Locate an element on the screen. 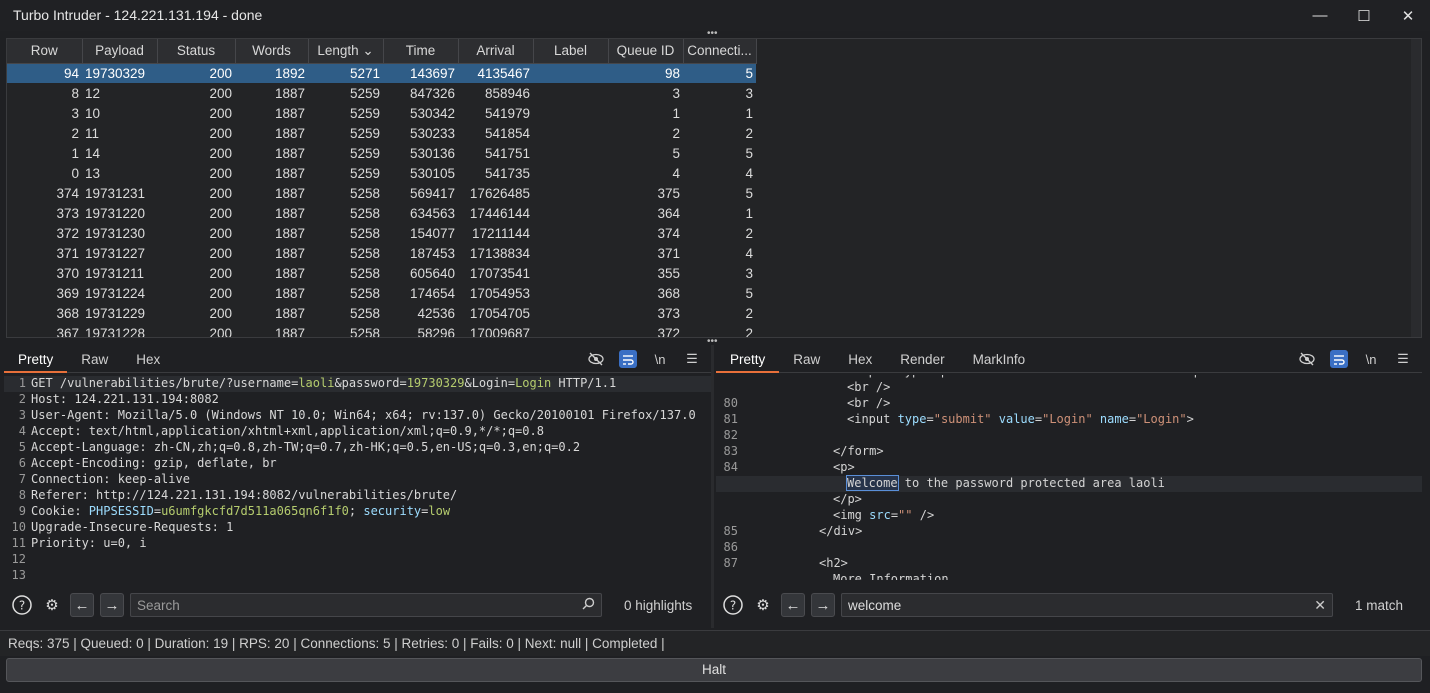 The height and width of the screenshot is (693, 1430). response-search-bar: ? ⚙ ← → welcome ✕ 1 match is located at coordinates (1071, 605).